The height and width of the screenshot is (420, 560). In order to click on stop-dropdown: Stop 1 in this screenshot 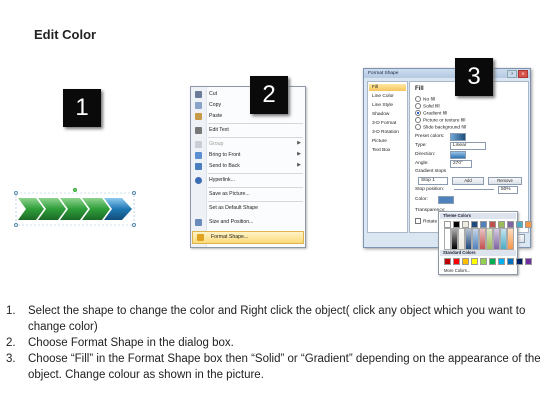, I will do `click(433, 181)`.